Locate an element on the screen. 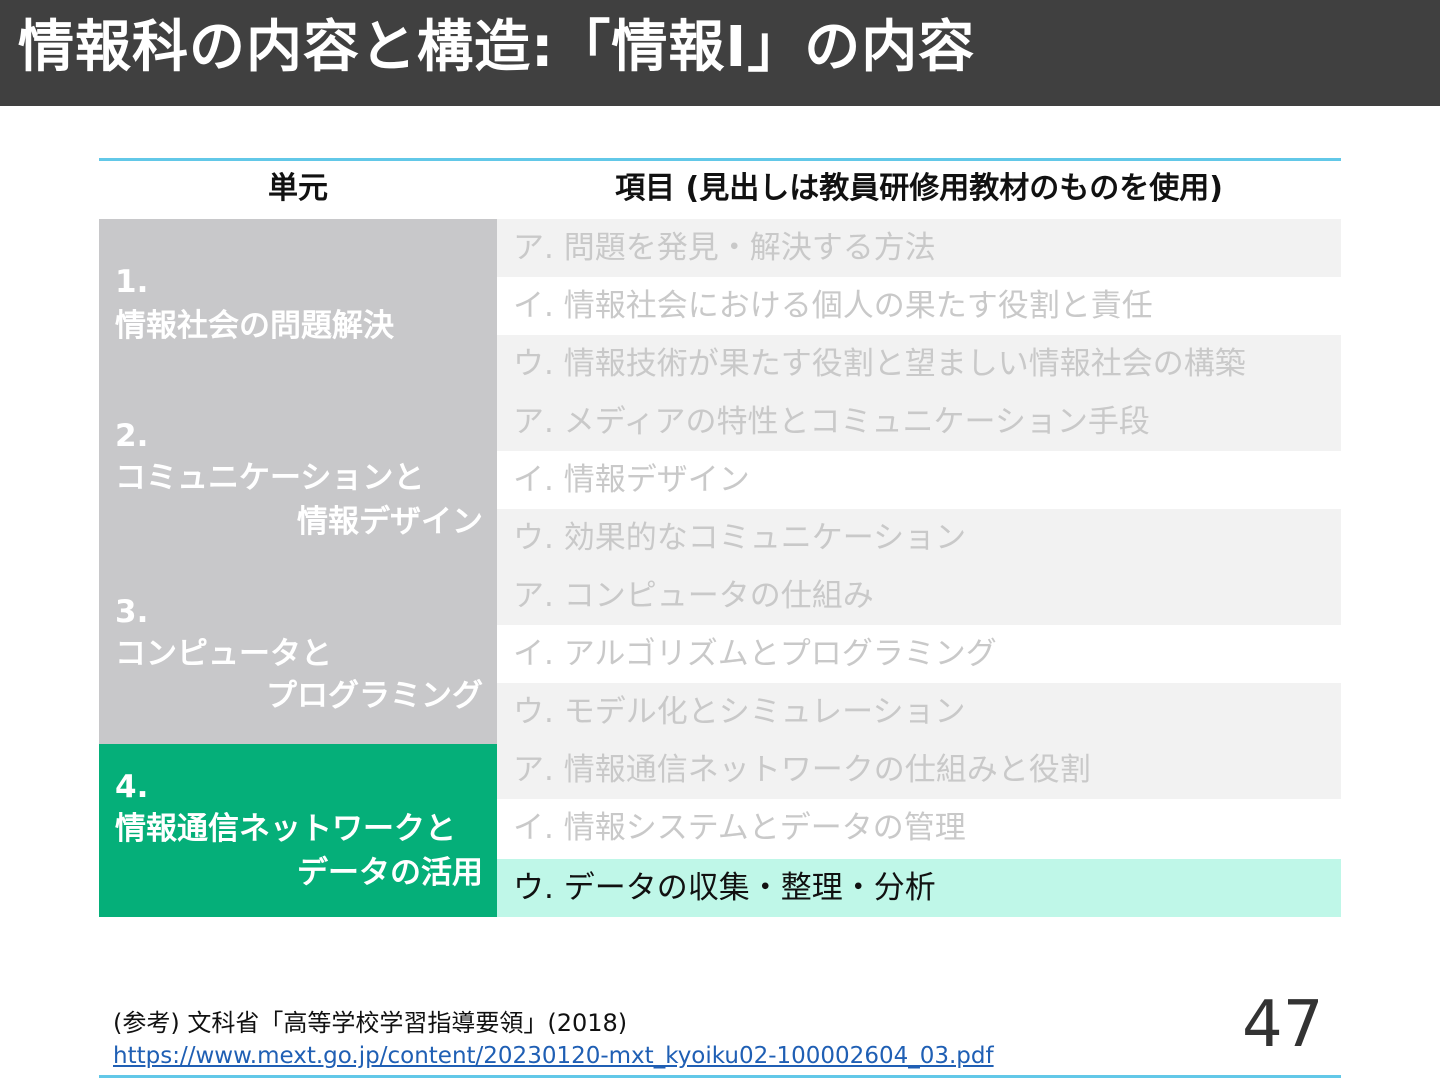  unit-title: コンピュータと is located at coordinates (223, 654).